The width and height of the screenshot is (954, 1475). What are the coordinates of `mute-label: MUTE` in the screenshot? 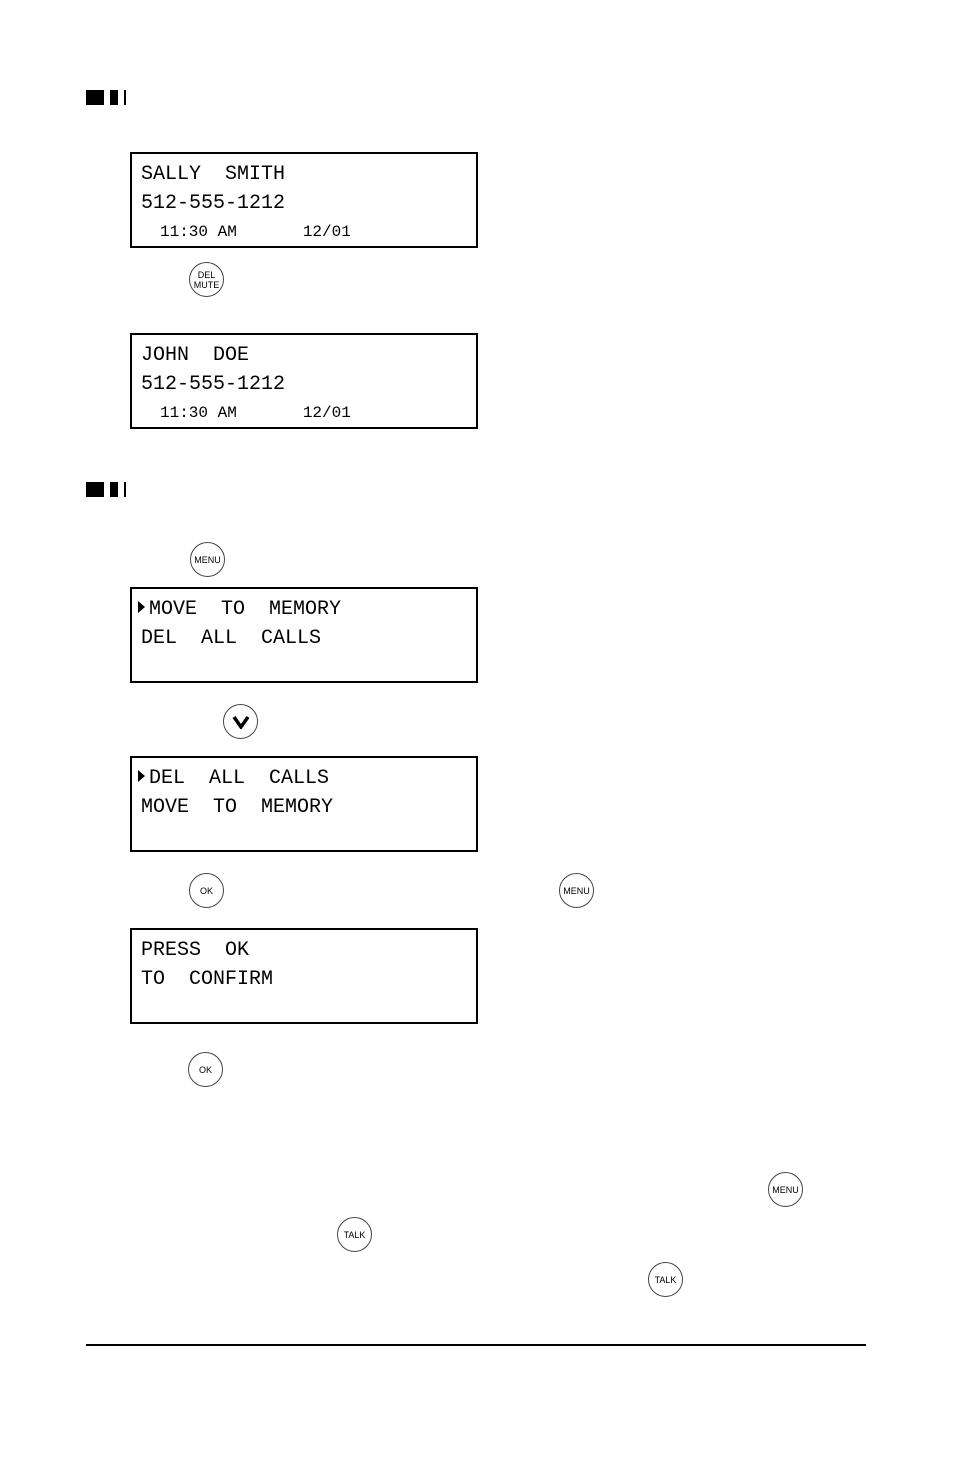 It's located at (206, 284).